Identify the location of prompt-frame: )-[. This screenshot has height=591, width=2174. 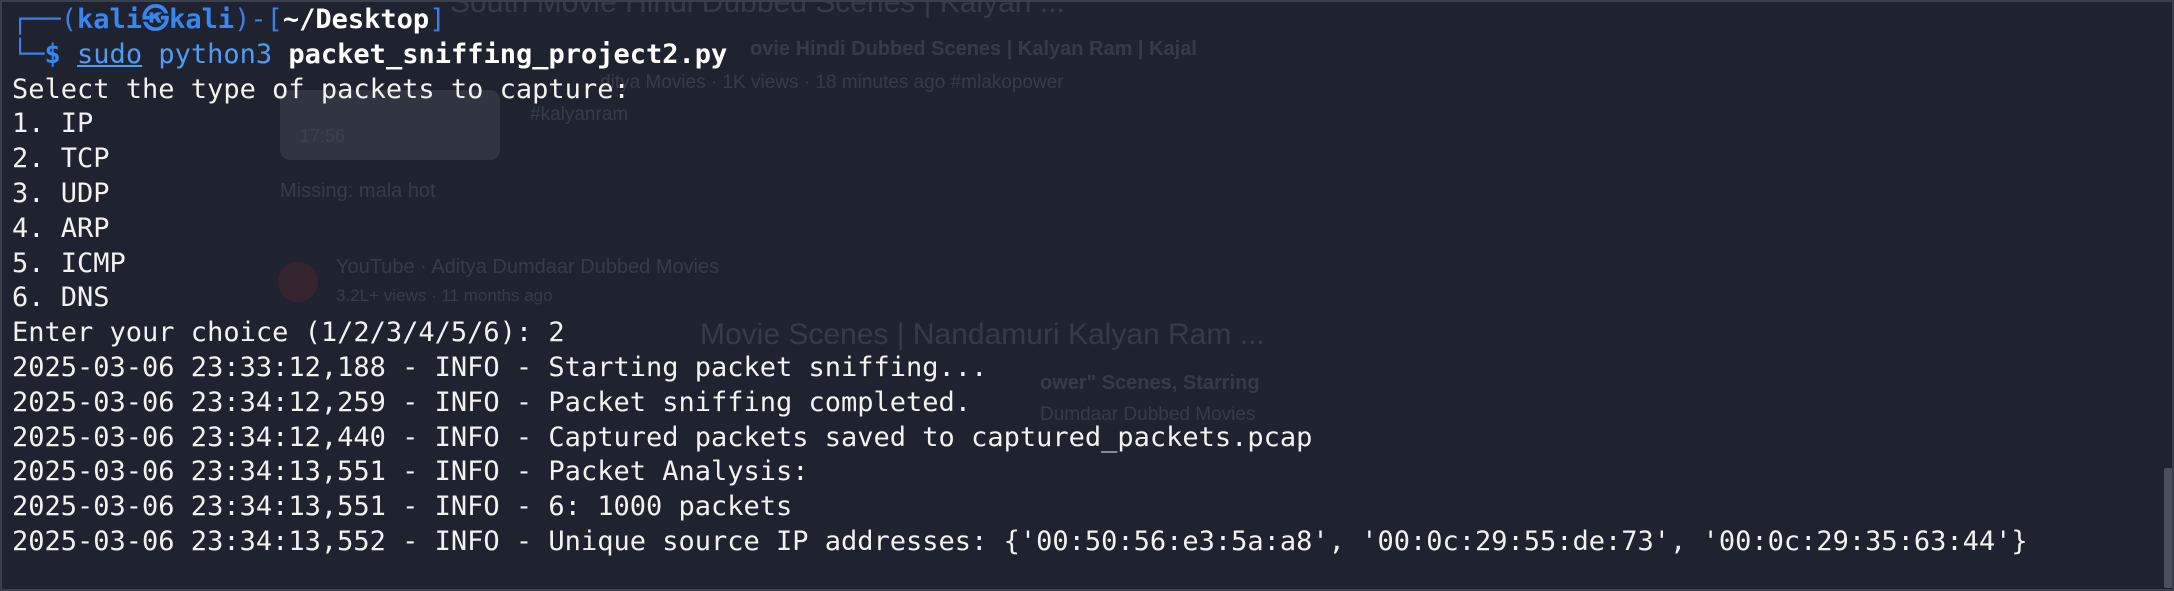
(258, 19).